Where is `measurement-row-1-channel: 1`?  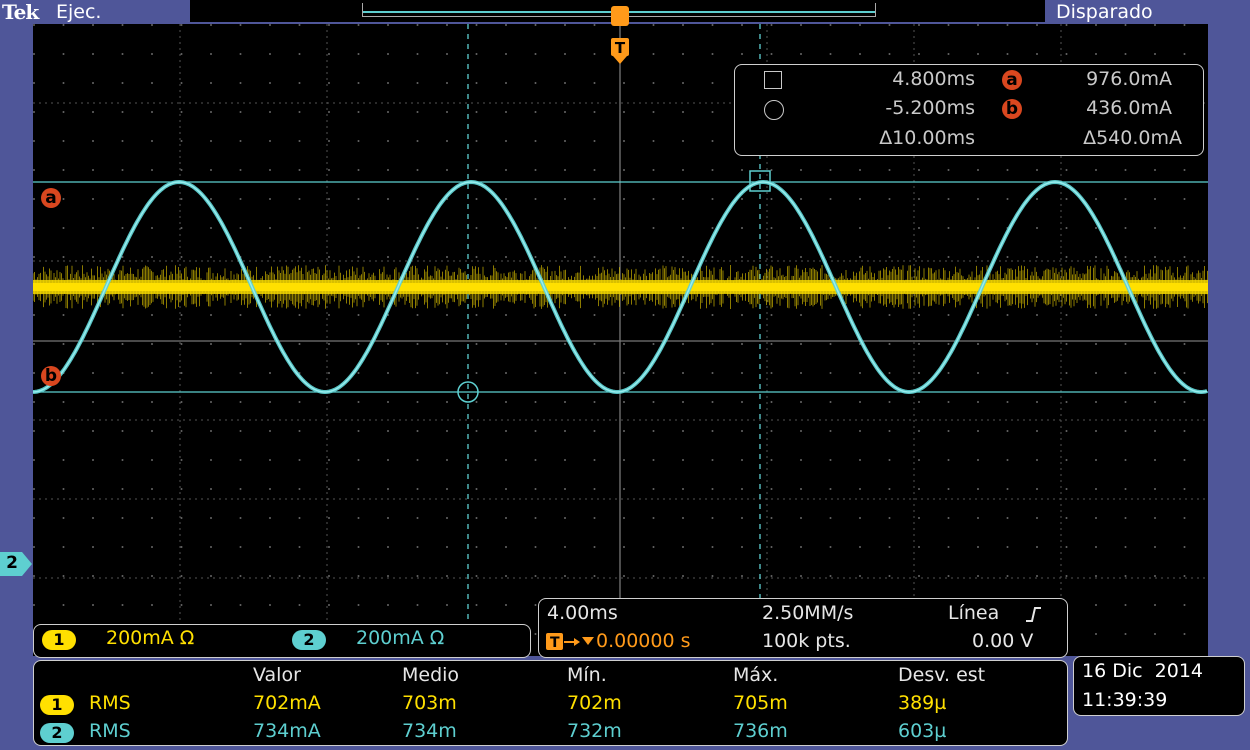 measurement-row-1-channel: 1 is located at coordinates (57, 705).